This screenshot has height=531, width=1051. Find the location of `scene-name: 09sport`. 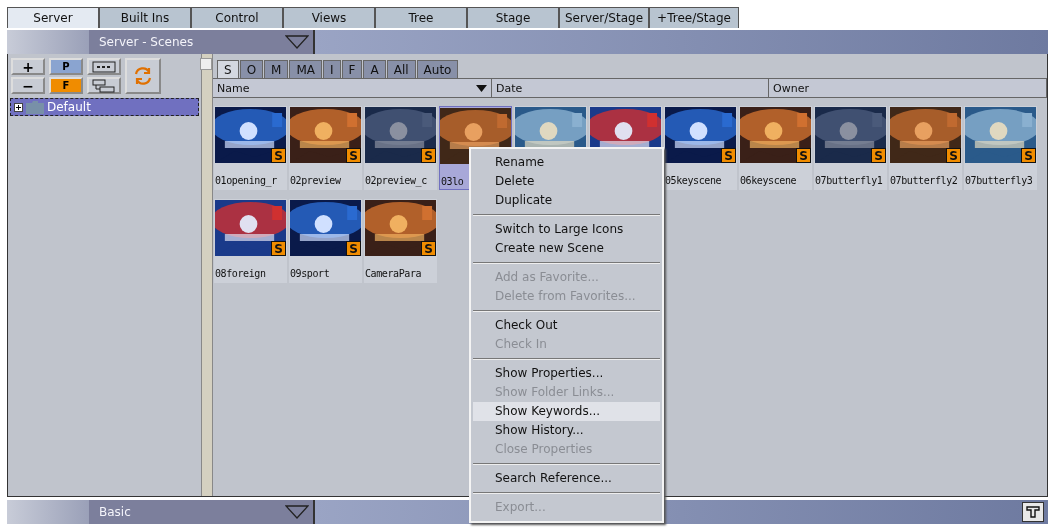

scene-name: 09sport is located at coordinates (309, 273).